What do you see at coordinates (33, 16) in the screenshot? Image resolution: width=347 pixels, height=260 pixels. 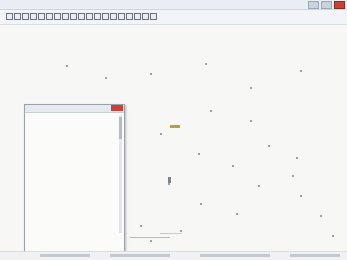 I see `print-icon` at bounding box center [33, 16].